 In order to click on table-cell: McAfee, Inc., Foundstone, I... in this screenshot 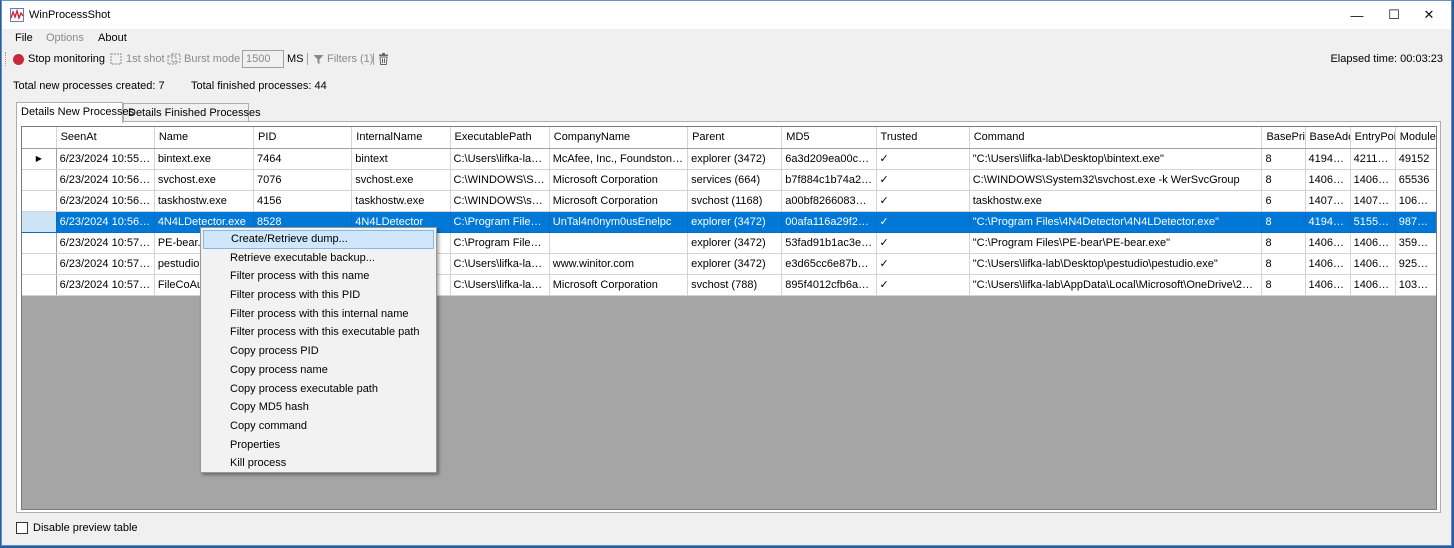, I will do `click(619, 159)`.